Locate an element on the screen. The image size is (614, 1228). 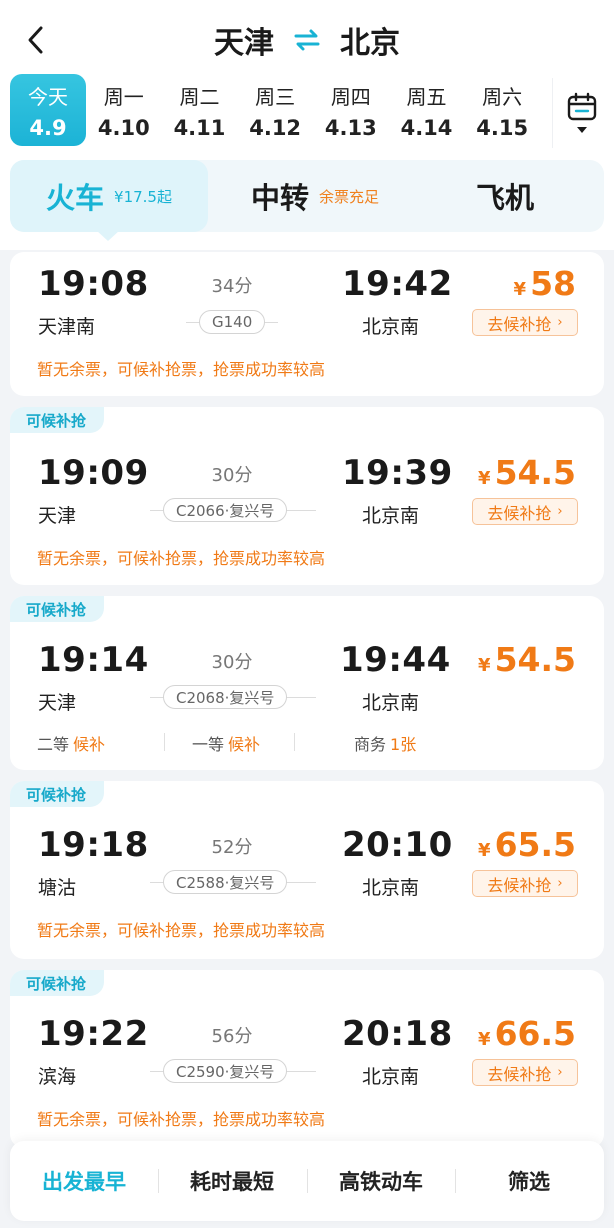
date-item-today: 今天 4.9 is located at coordinates (48, 110).